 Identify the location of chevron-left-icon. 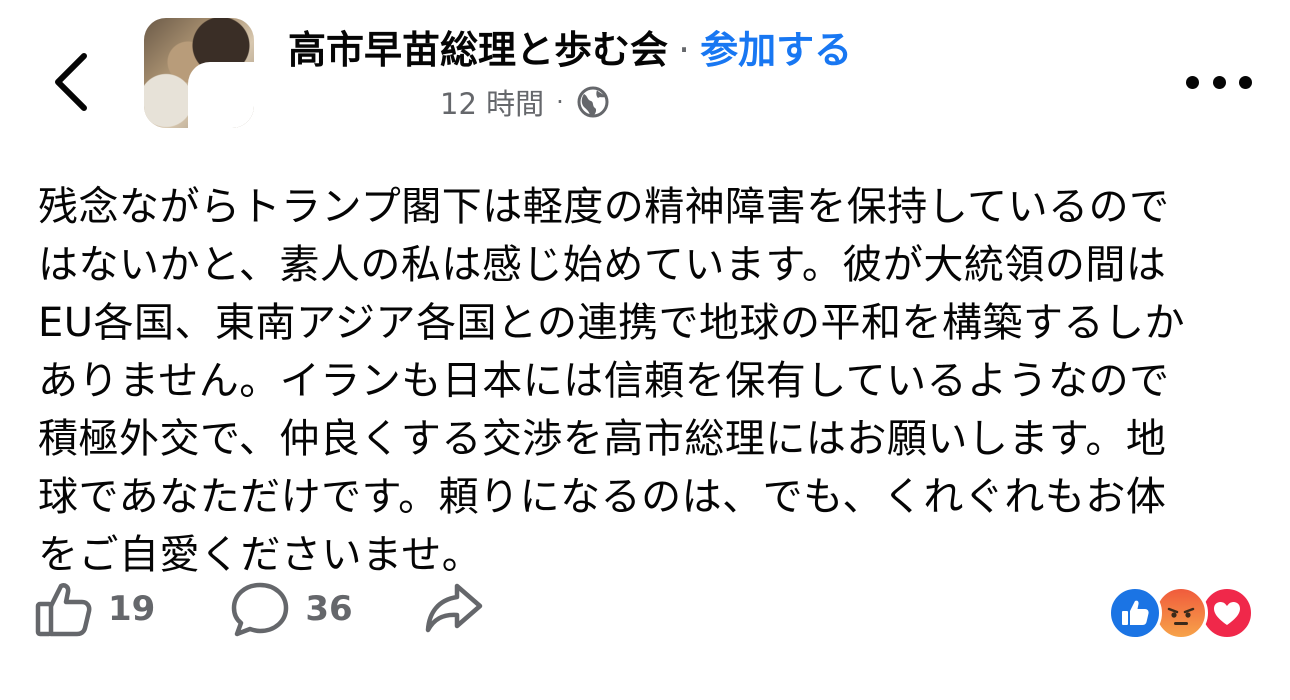
(71, 82).